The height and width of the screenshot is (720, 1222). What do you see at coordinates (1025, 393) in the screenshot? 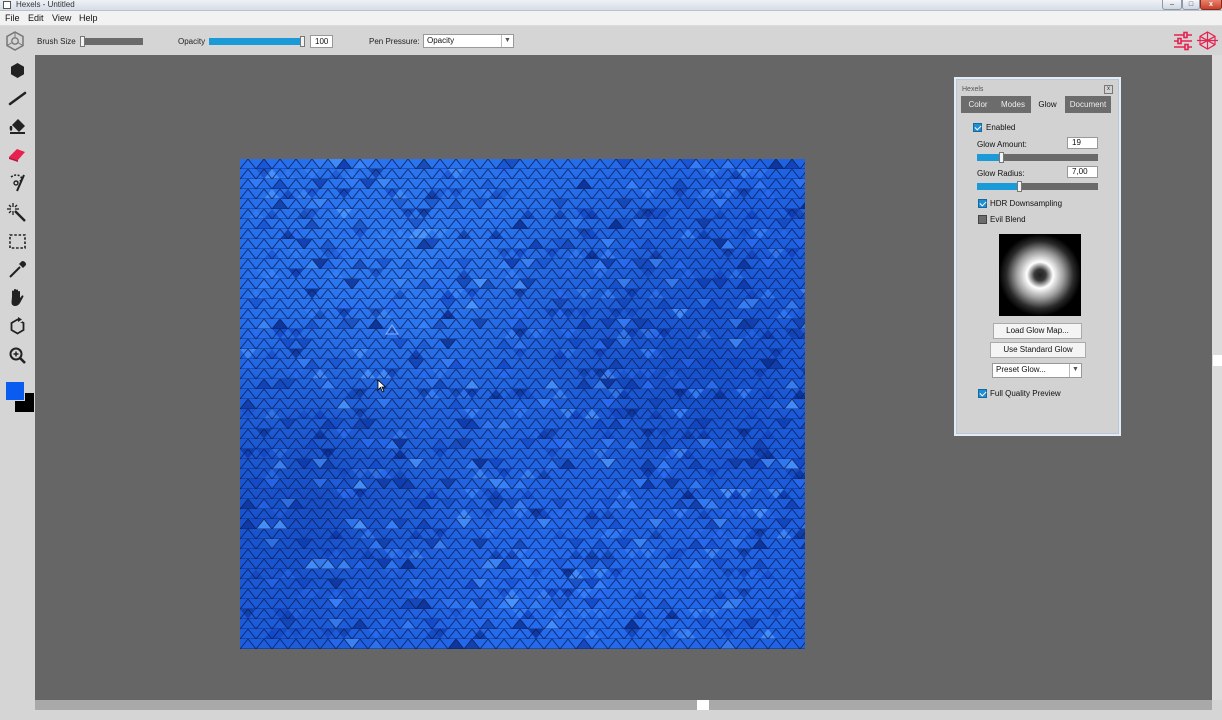
I see `full-quality-preview-label: Full Quality Preview` at bounding box center [1025, 393].